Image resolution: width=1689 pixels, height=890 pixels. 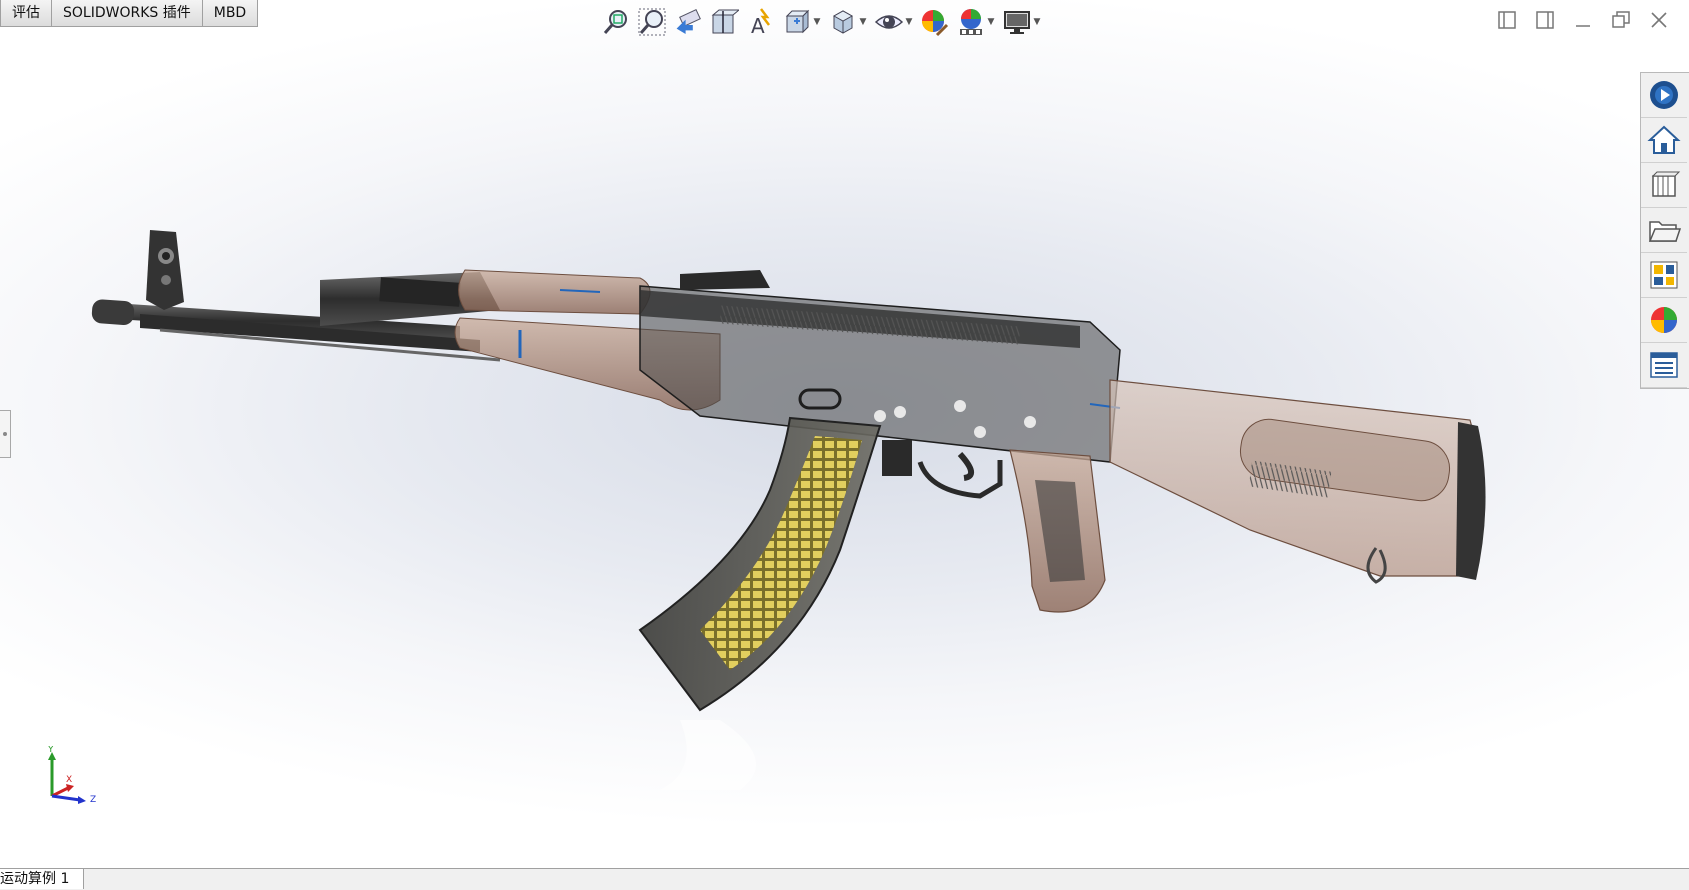 I want to click on folder-icon, so click(x=1664, y=231).